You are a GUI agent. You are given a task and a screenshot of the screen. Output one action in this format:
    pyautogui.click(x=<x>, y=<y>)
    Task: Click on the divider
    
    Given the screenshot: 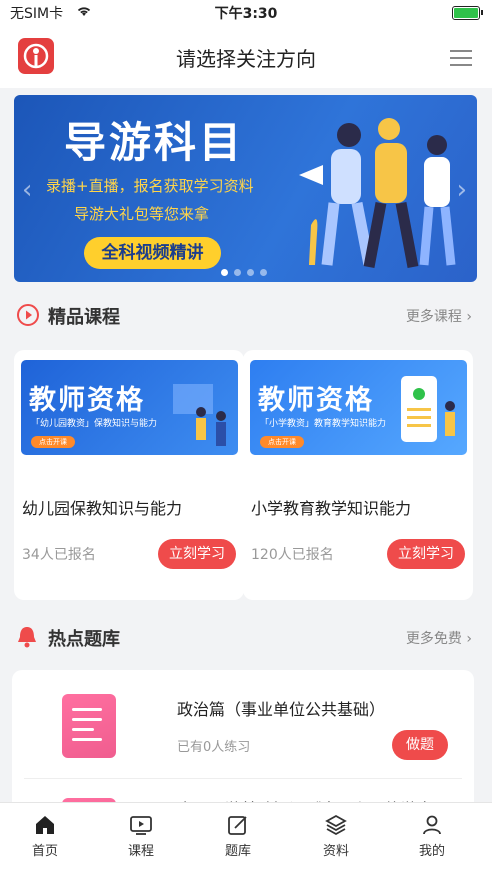 What is the action you would take?
    pyautogui.click(x=243, y=778)
    